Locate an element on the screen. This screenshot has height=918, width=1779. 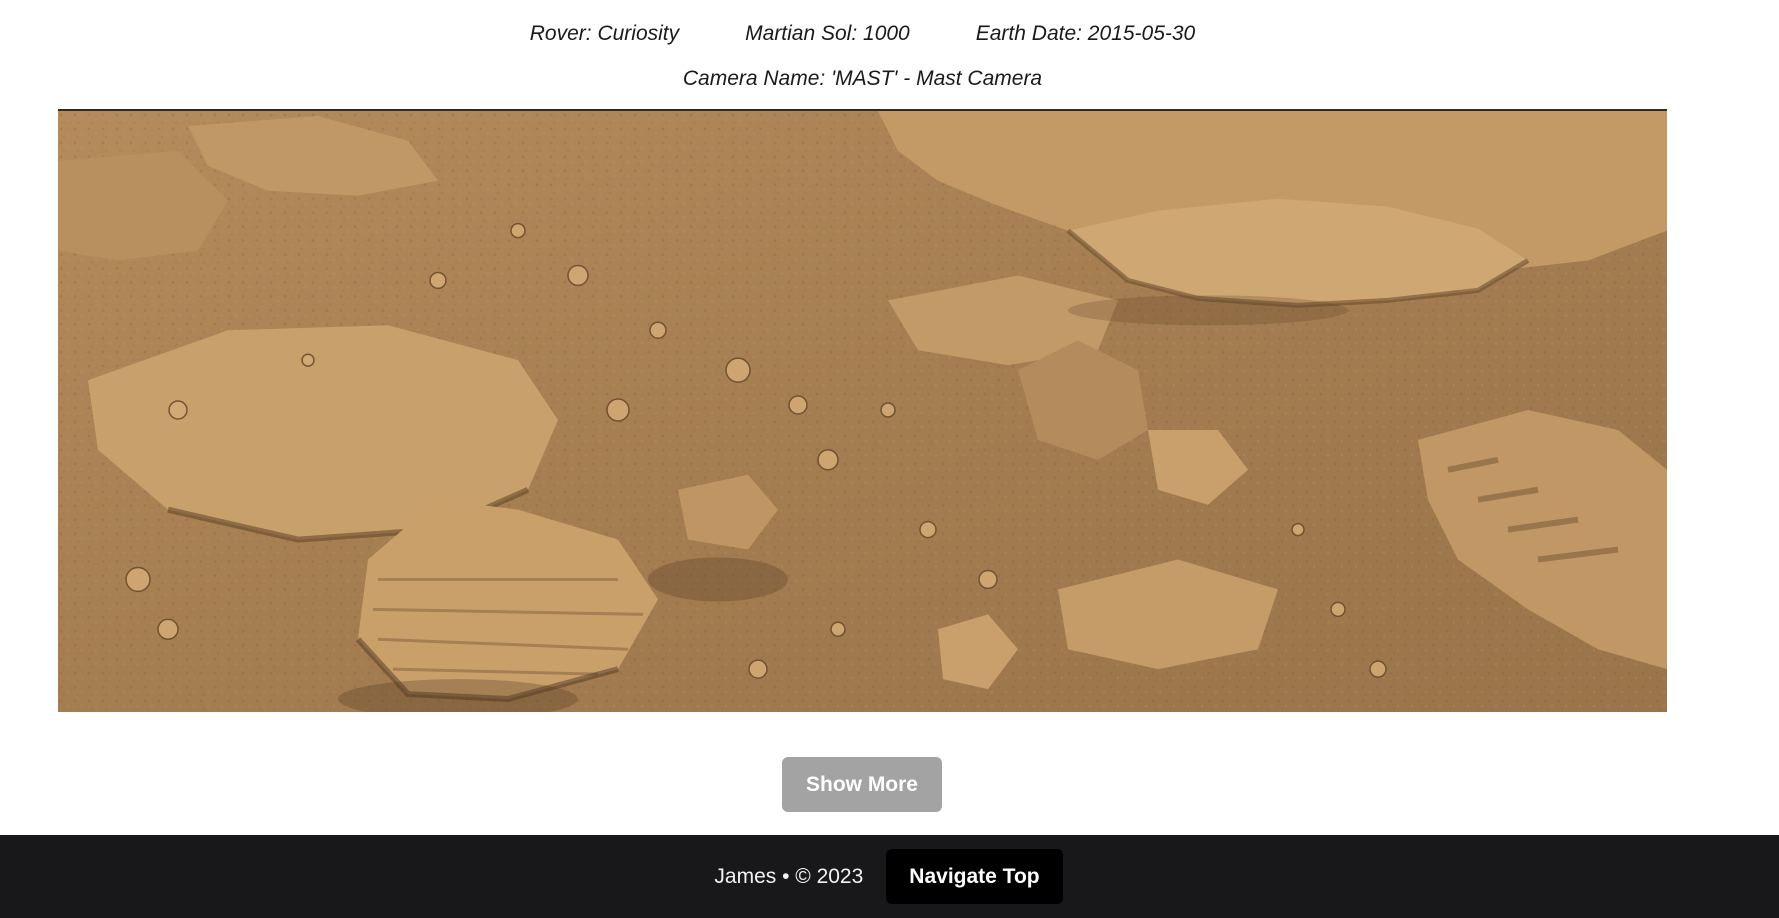
footer-credit: James • © 2023 is located at coordinates (789, 876).